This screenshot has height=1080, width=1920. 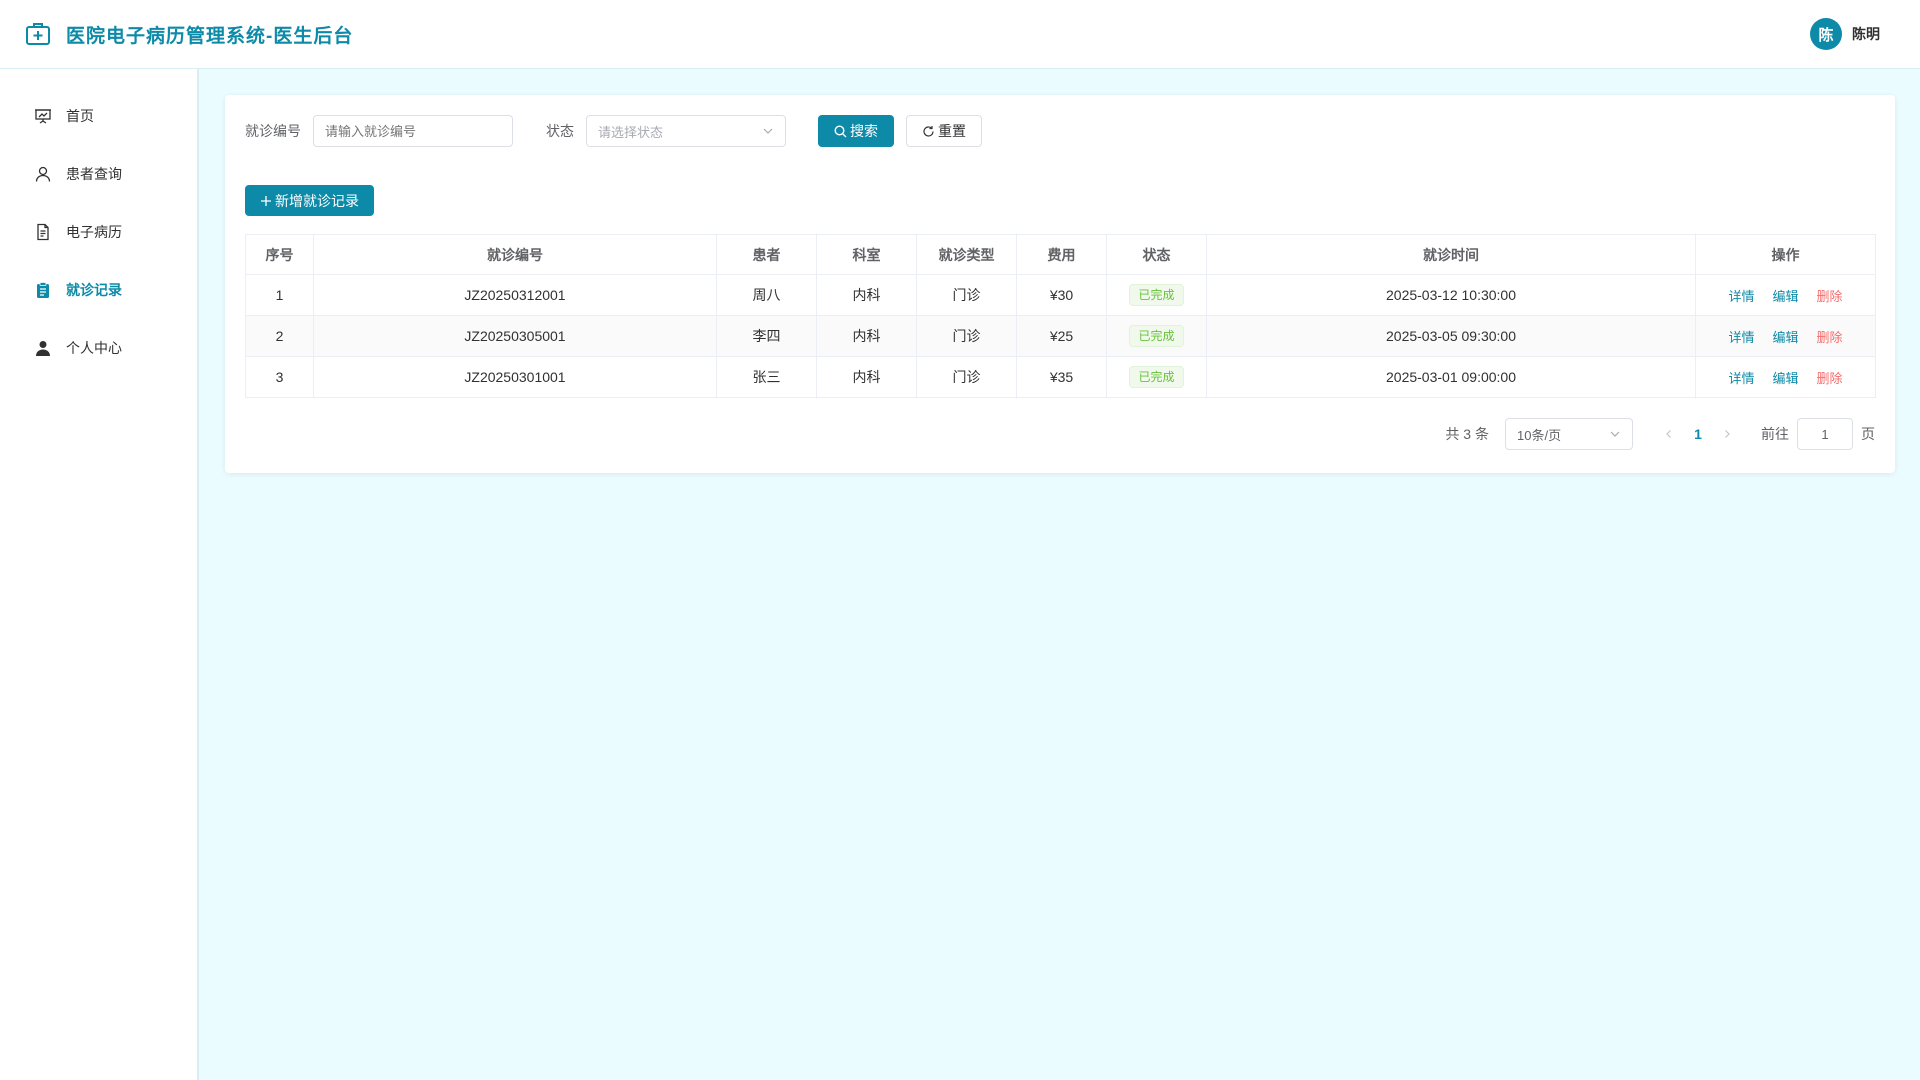 I want to click on sidebar-item-patient-query: 患者查询, so click(x=98, y=174).